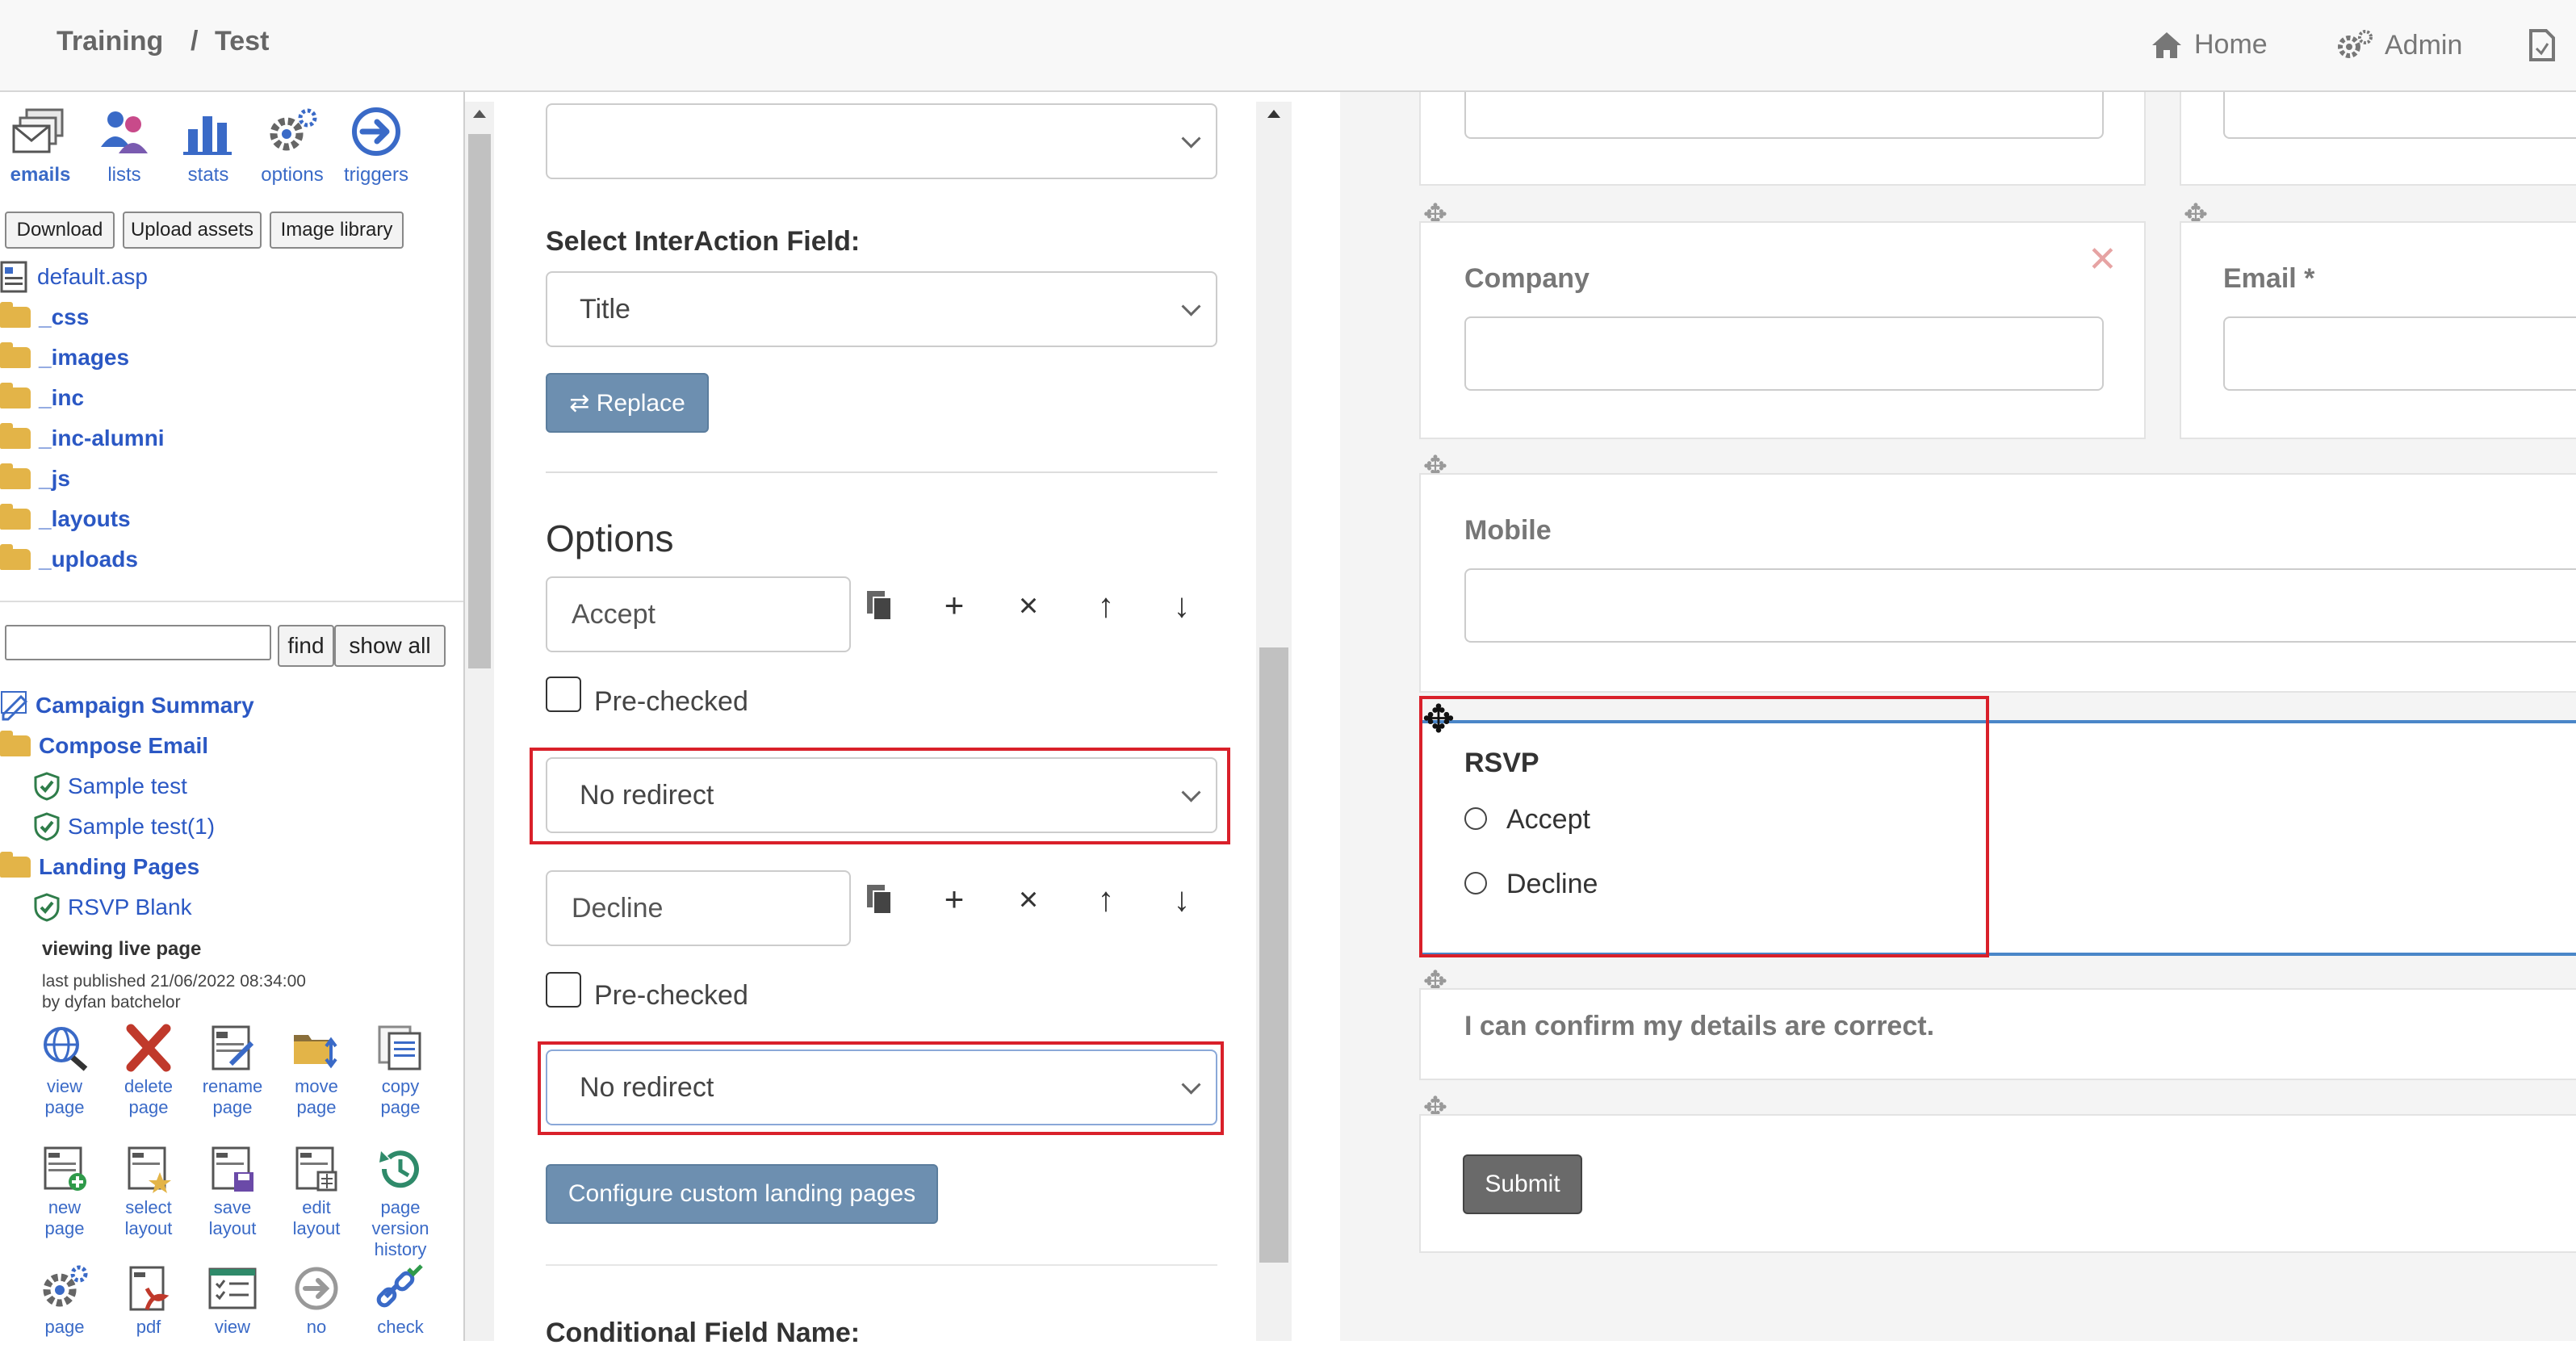  What do you see at coordinates (233, 1071) in the screenshot?
I see `rename-page-action: rename page` at bounding box center [233, 1071].